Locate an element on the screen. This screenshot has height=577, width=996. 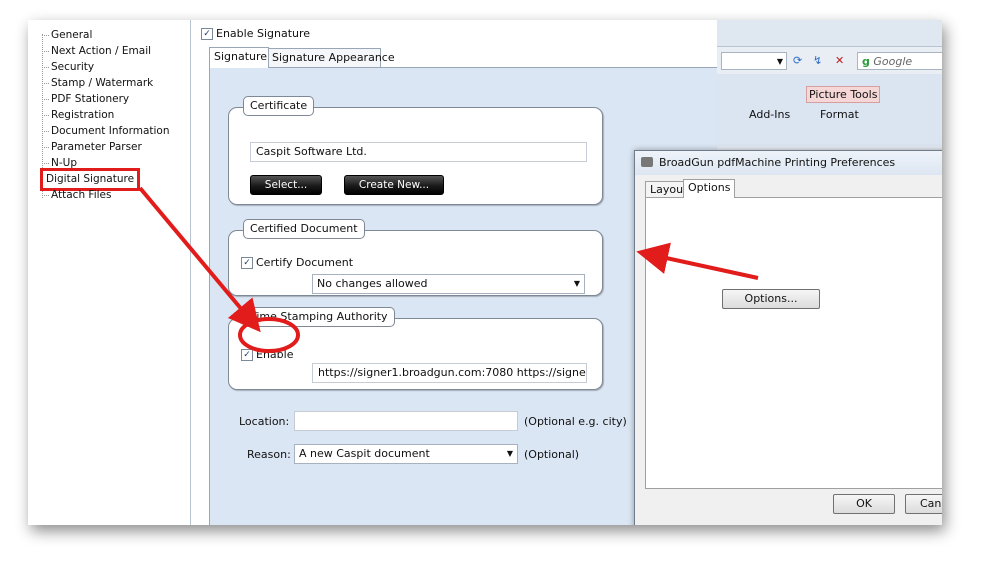
tree-item-security: Security is located at coordinates (68, 67).